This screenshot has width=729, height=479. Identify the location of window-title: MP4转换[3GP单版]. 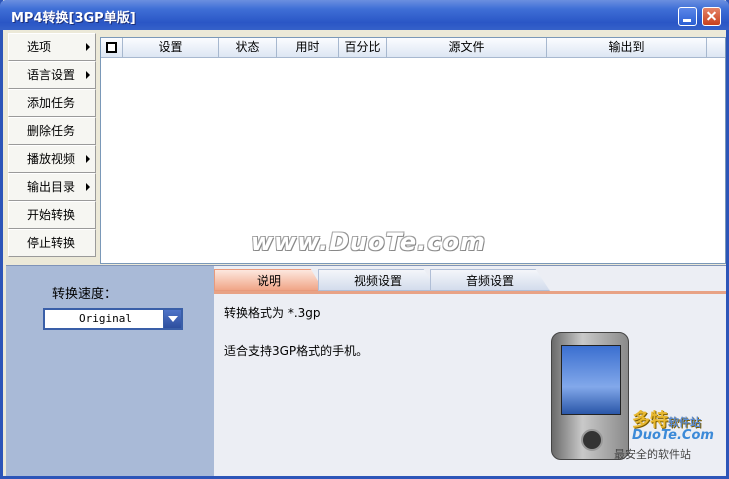
(73, 18).